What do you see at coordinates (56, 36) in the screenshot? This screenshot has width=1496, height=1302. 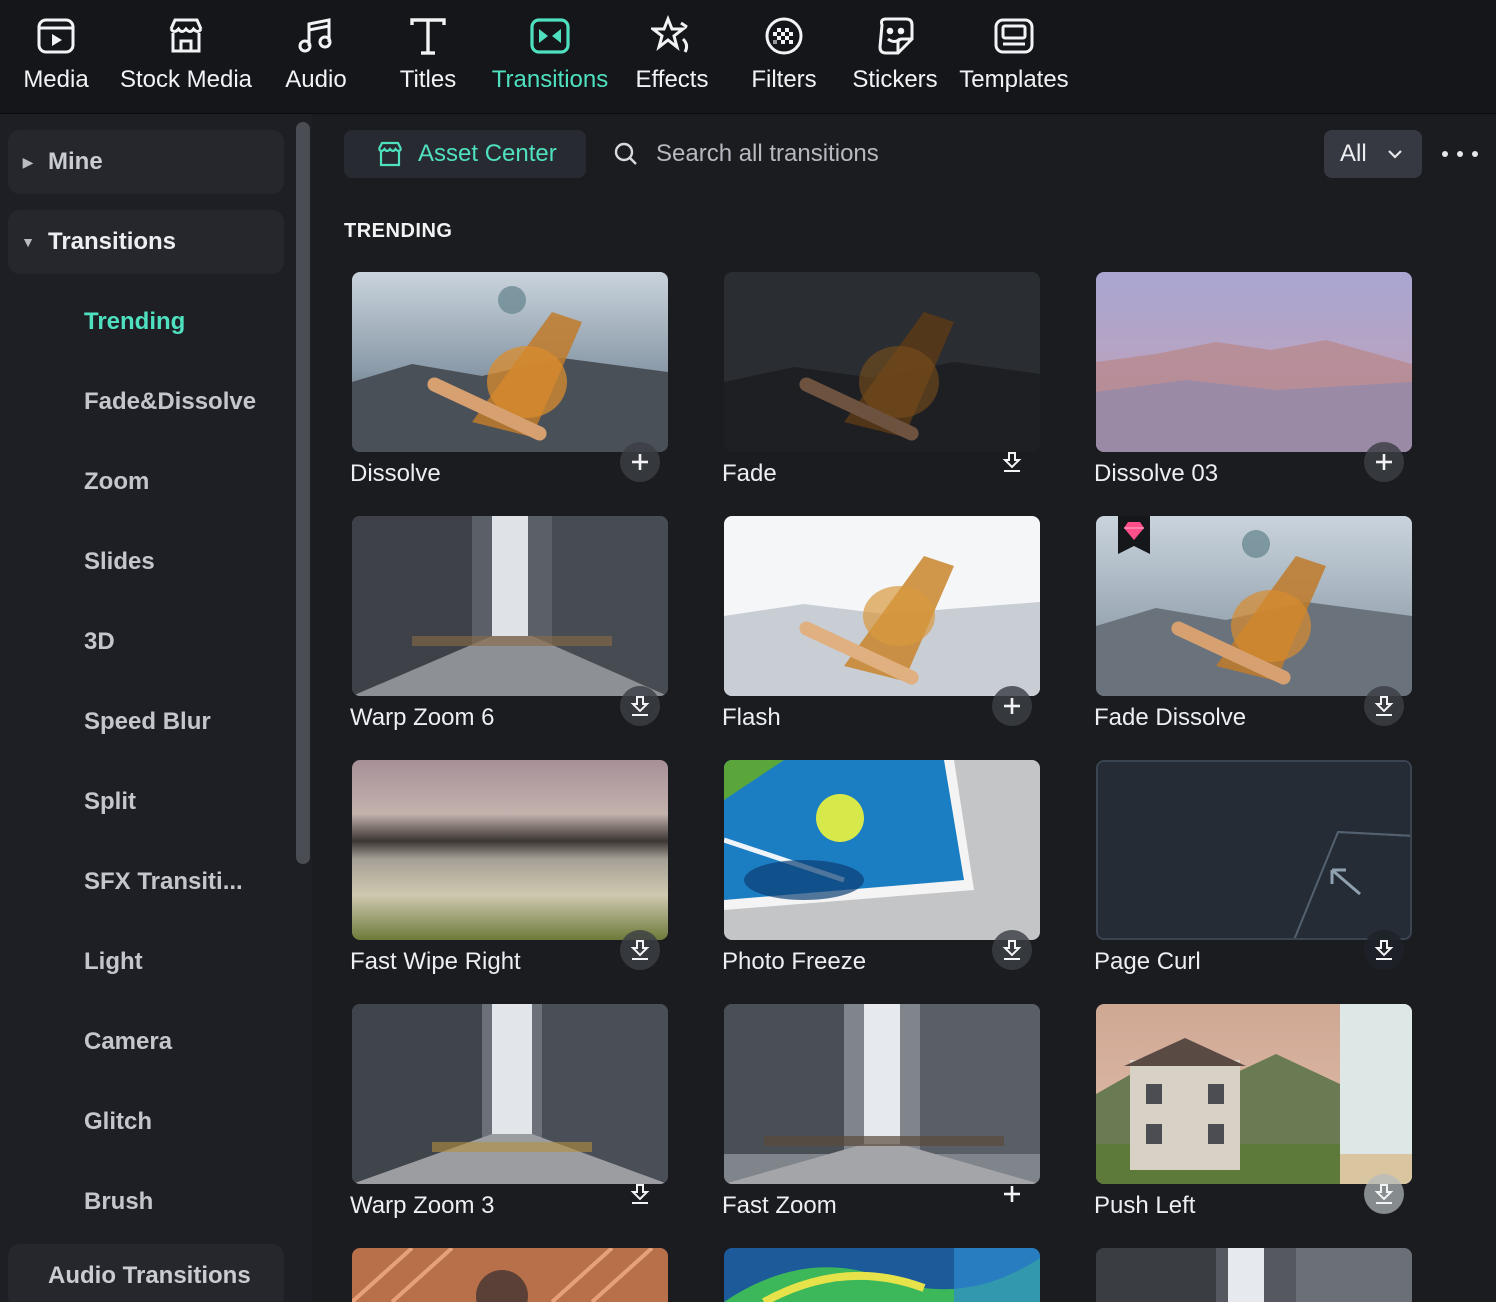 I see `media-icon` at bounding box center [56, 36].